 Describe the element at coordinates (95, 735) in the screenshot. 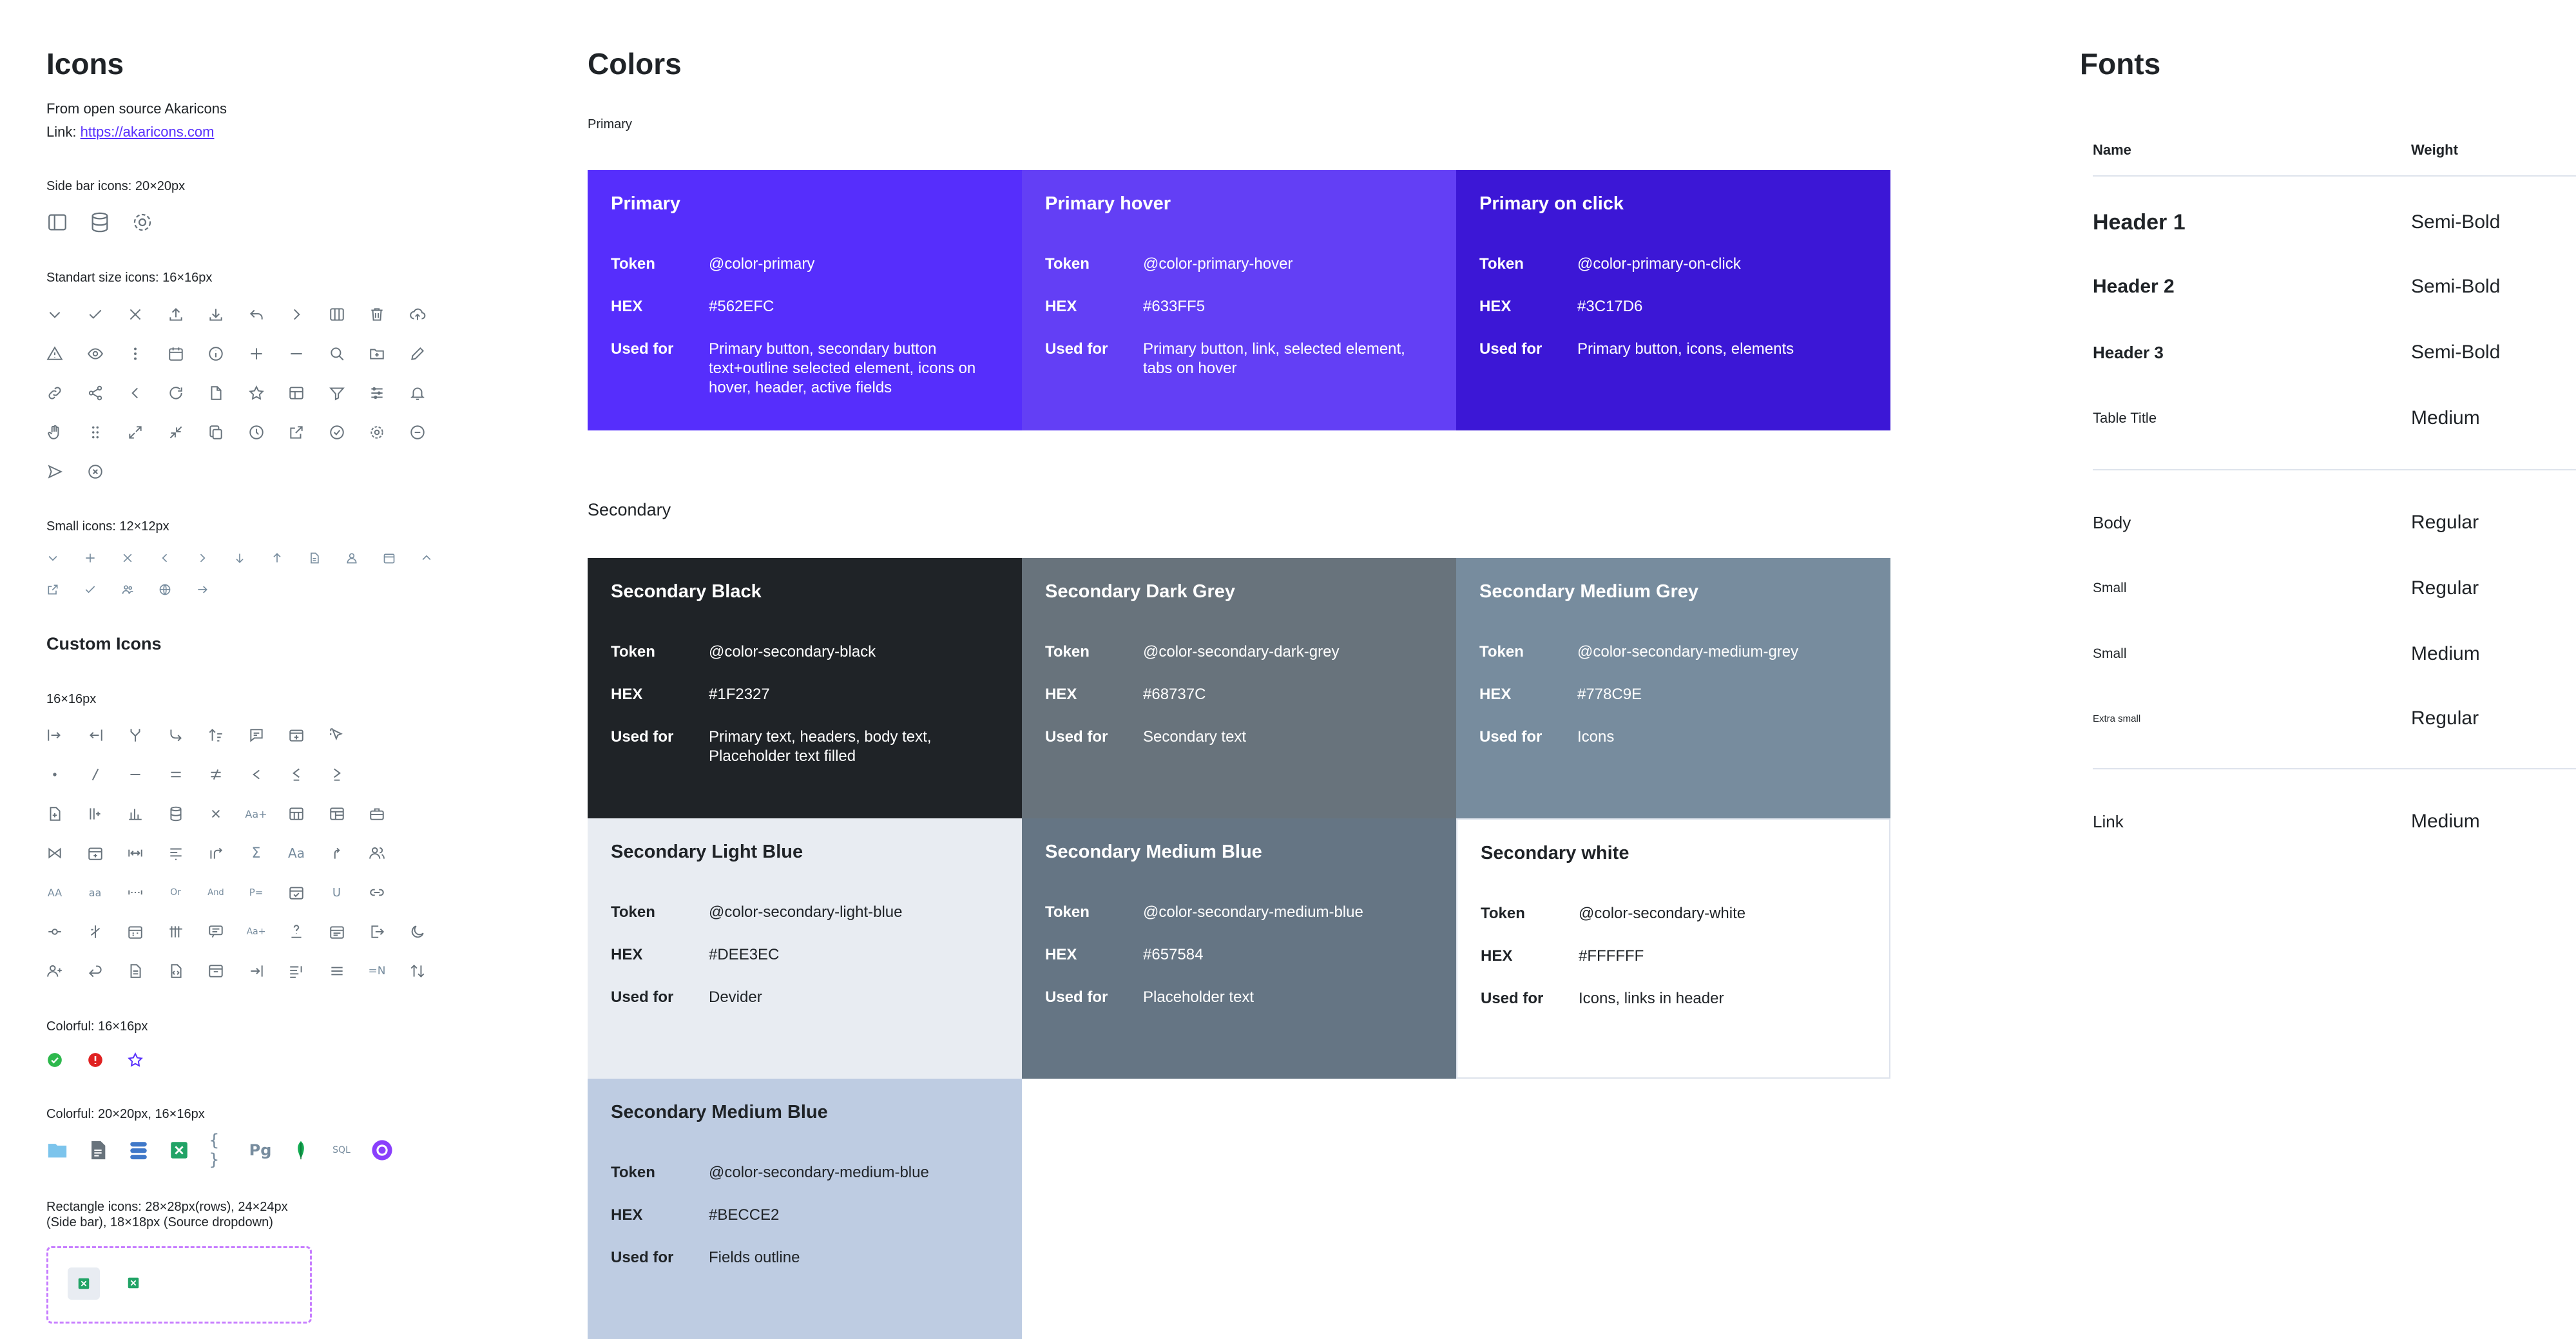

I see `align-left-bar-icon` at that location.